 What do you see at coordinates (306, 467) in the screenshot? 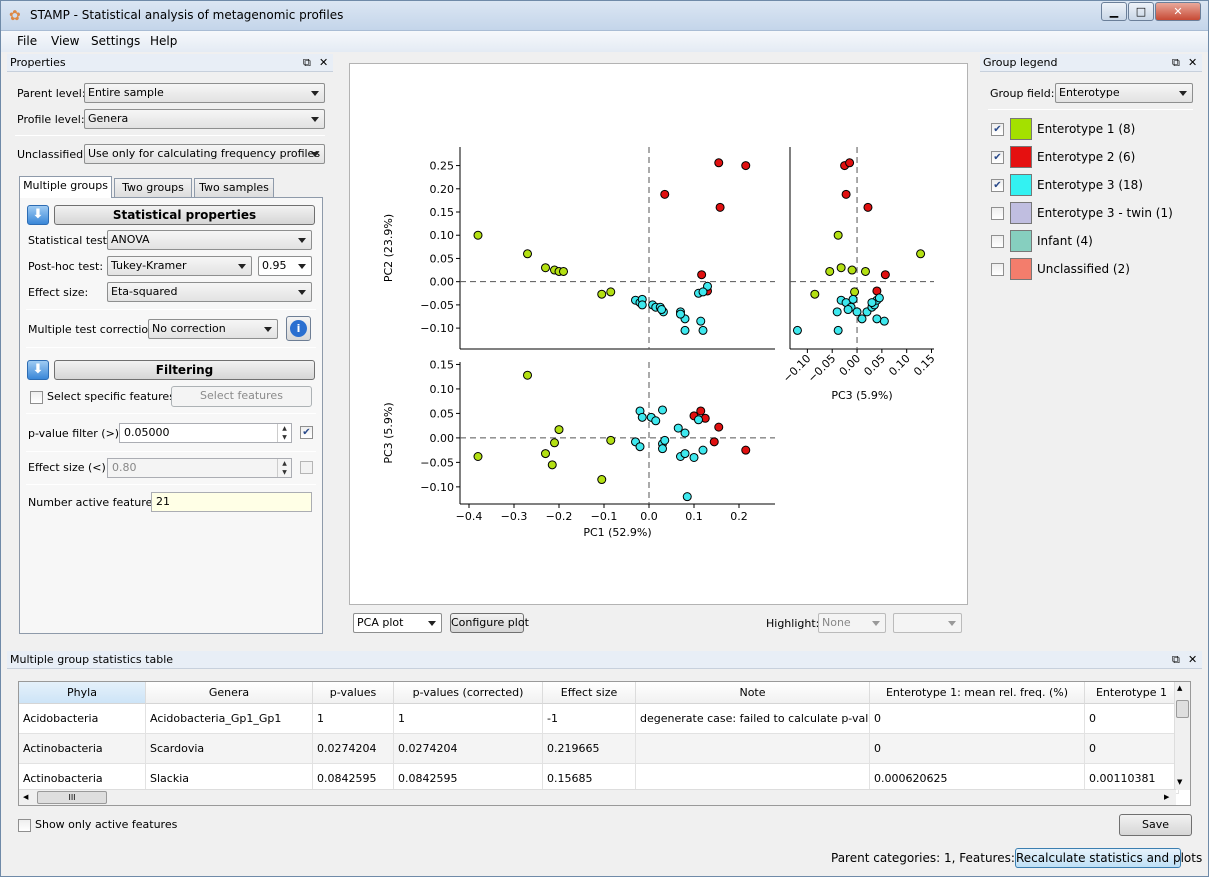
I see `effect-filter-checkbox` at bounding box center [306, 467].